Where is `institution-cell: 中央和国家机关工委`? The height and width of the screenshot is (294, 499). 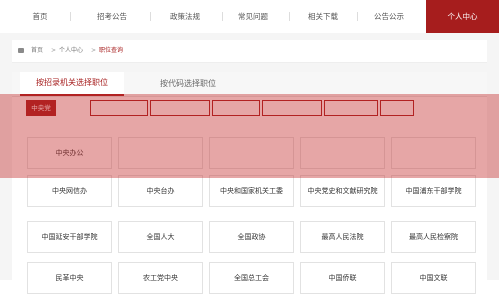
institution-cell: 中央和国家机关工委 is located at coordinates (251, 191).